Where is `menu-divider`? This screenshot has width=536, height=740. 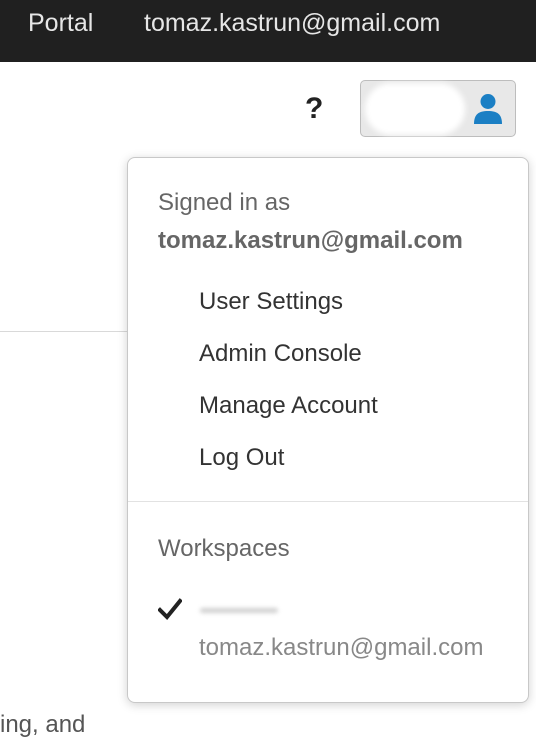
menu-divider is located at coordinates (328, 501).